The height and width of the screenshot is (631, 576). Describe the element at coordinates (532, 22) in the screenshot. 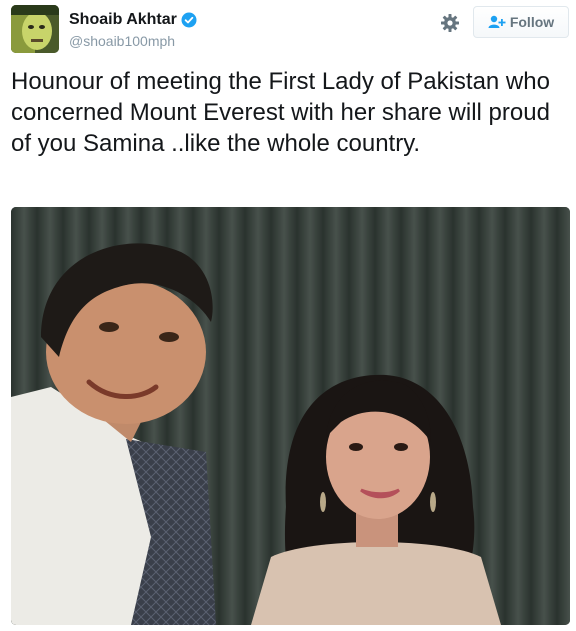

I see `follow-button-label: Follow` at that location.